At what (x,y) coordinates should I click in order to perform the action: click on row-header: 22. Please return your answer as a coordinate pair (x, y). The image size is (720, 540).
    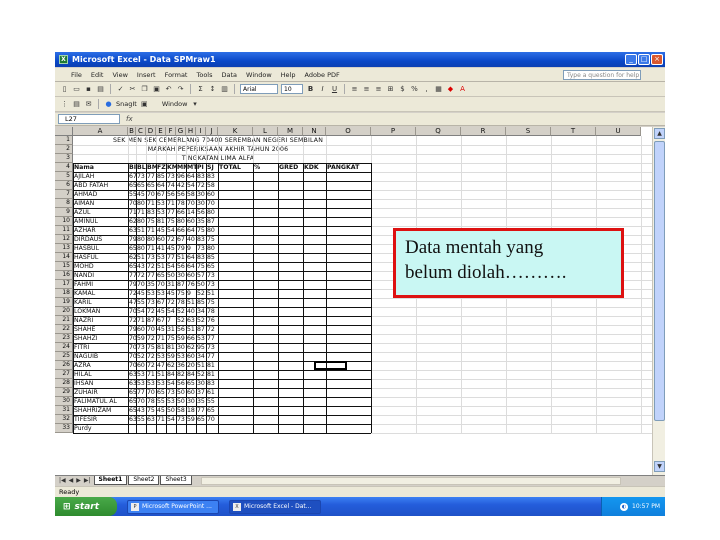
    Looking at the image, I should click on (64, 329).